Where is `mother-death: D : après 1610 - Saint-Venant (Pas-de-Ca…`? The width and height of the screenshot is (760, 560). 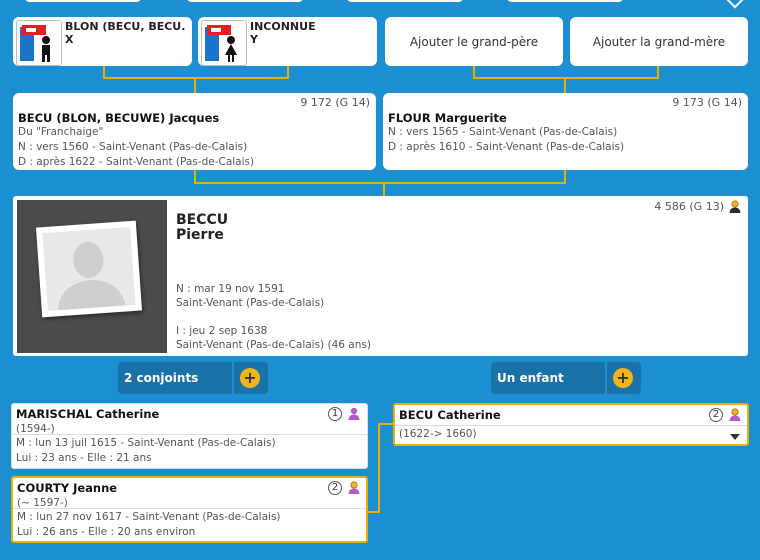
mother-death: D : après 1610 - Saint-Venant (Pas-de-Ca… is located at coordinates (506, 147).